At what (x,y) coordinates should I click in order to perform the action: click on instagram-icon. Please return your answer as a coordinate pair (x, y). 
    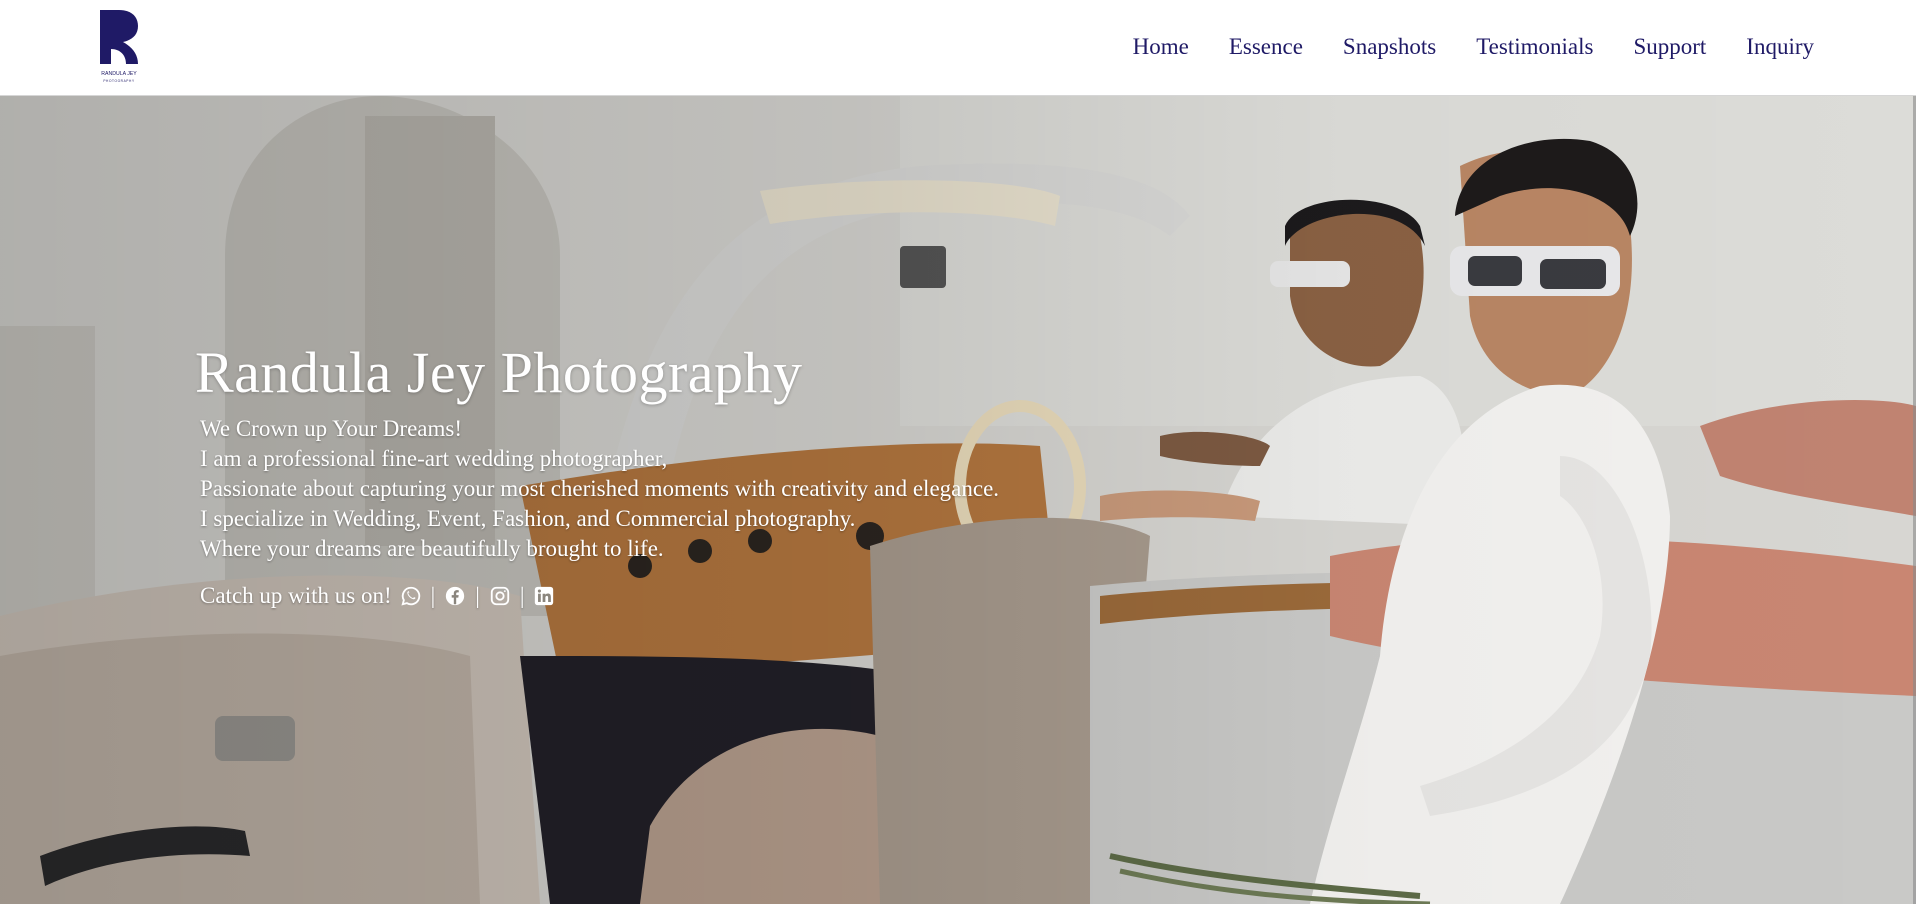
    Looking at the image, I should click on (500, 596).